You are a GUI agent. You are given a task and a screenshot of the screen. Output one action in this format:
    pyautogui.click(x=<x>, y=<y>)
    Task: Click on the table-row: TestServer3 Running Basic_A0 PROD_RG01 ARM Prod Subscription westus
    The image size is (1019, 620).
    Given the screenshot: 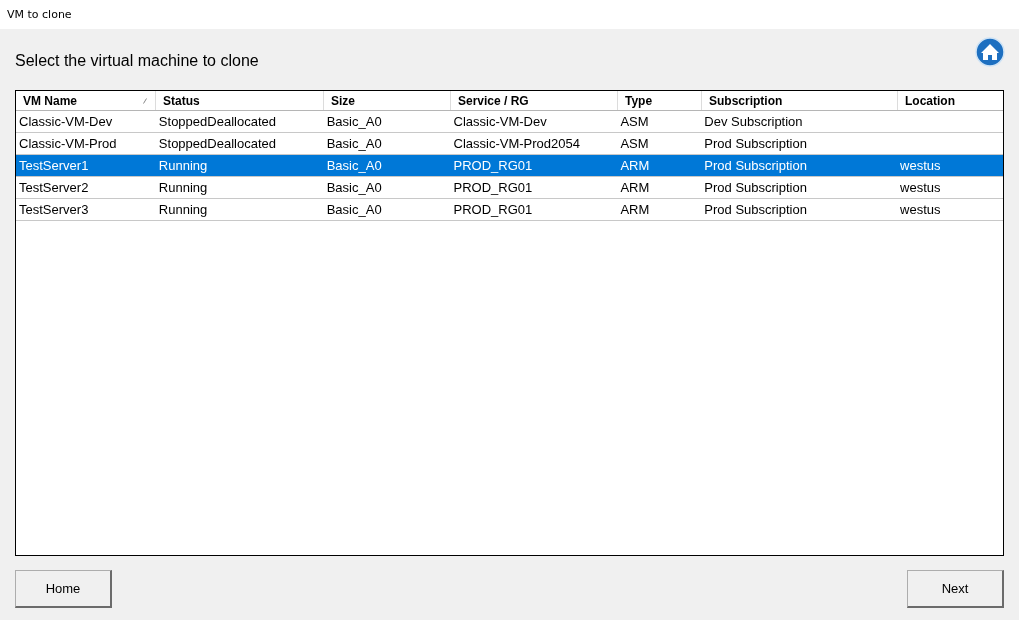 What is the action you would take?
    pyautogui.click(x=509, y=210)
    